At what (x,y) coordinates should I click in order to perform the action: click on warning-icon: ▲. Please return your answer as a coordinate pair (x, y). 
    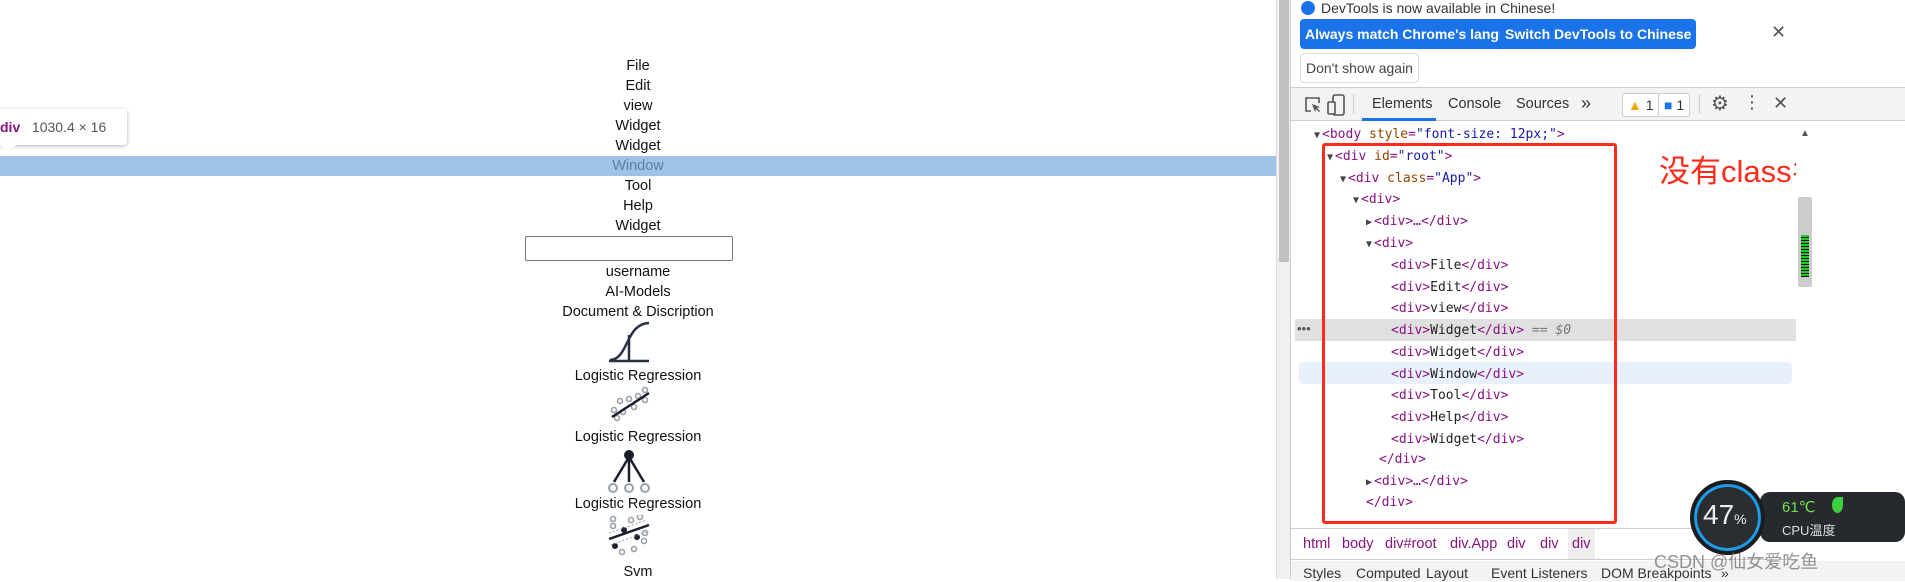
    Looking at the image, I should click on (1635, 105).